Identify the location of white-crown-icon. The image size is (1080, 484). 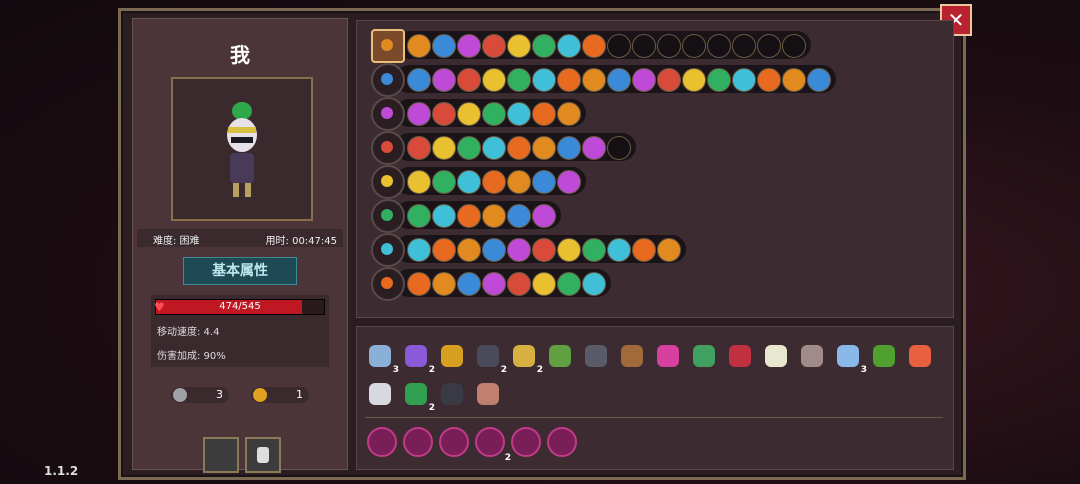
(380, 394).